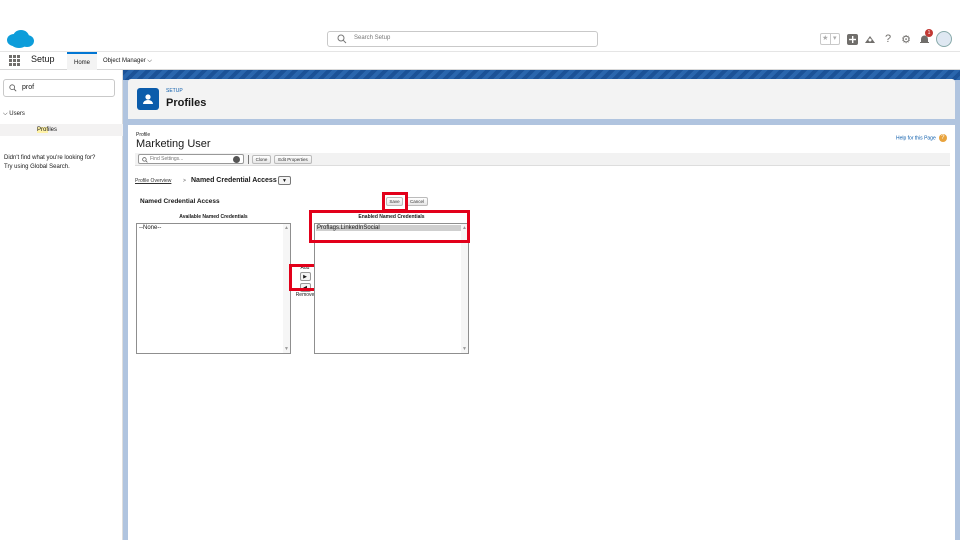 Image resolution: width=960 pixels, height=540 pixels. What do you see at coordinates (834, 39) in the screenshot?
I see `favorites-list-icon: ▾` at bounding box center [834, 39].